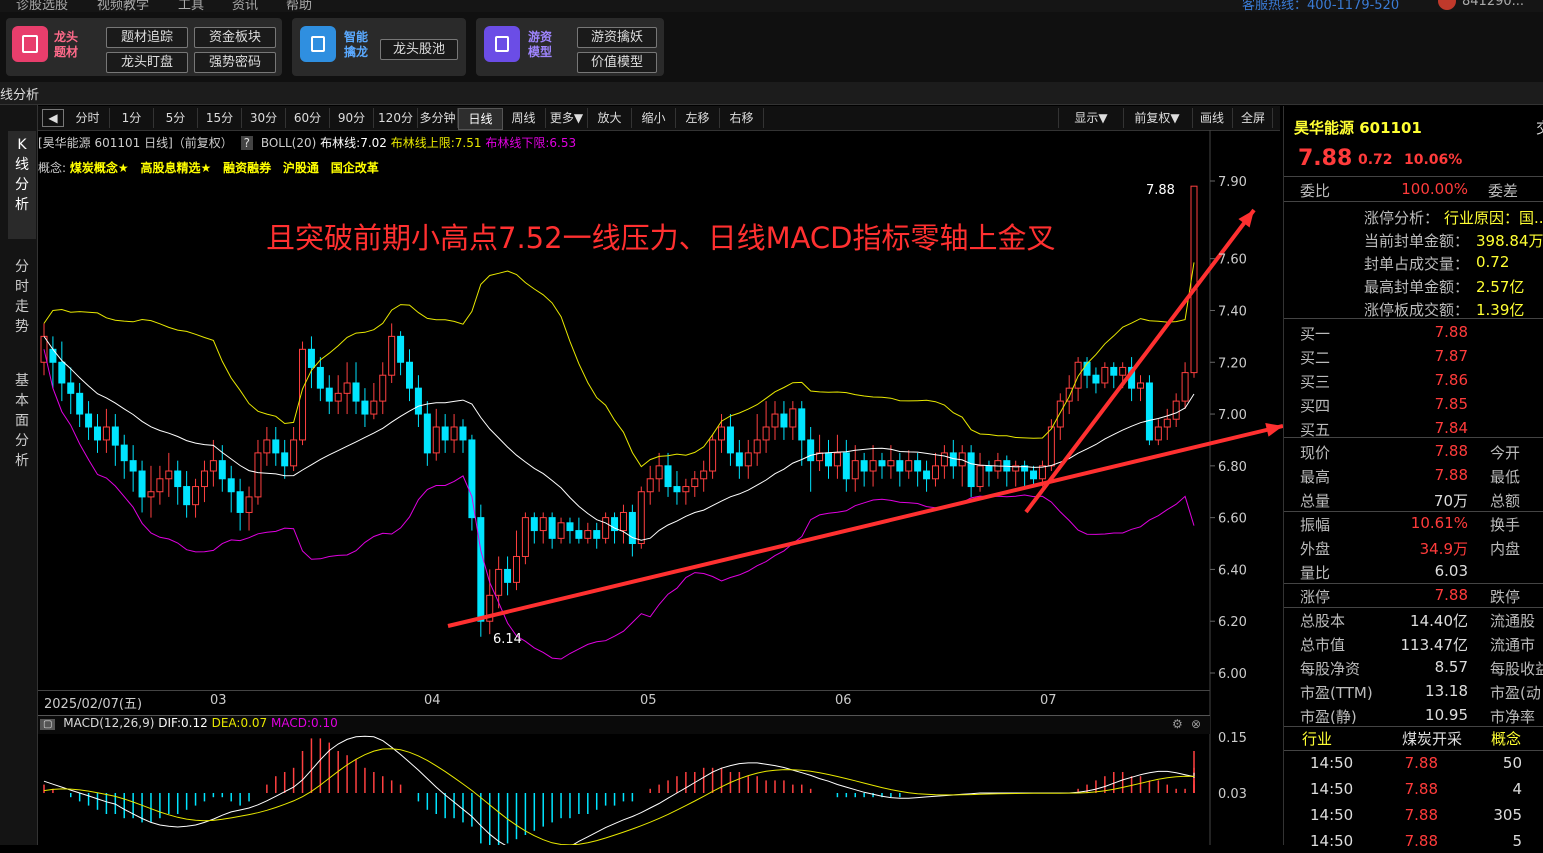 The image size is (1543, 853). What do you see at coordinates (235, 62) in the screenshot?
I see `strength-code-button: 强势密码` at bounding box center [235, 62].